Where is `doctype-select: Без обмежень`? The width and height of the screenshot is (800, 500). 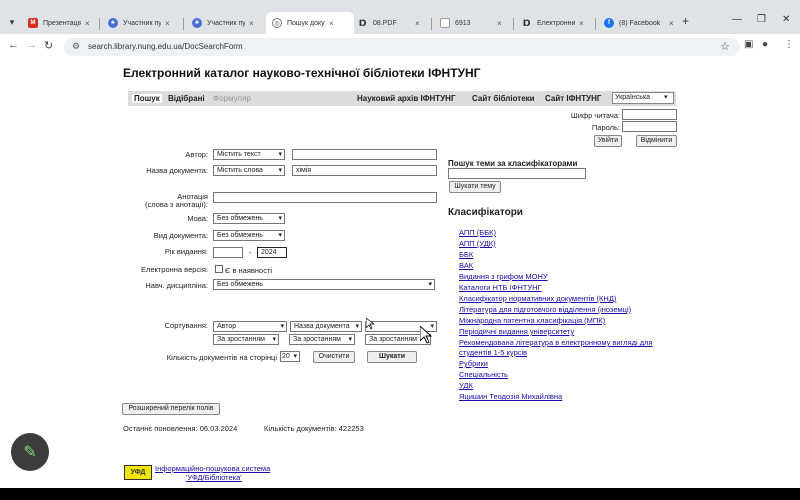 doctype-select: Без обмежень is located at coordinates (249, 235).